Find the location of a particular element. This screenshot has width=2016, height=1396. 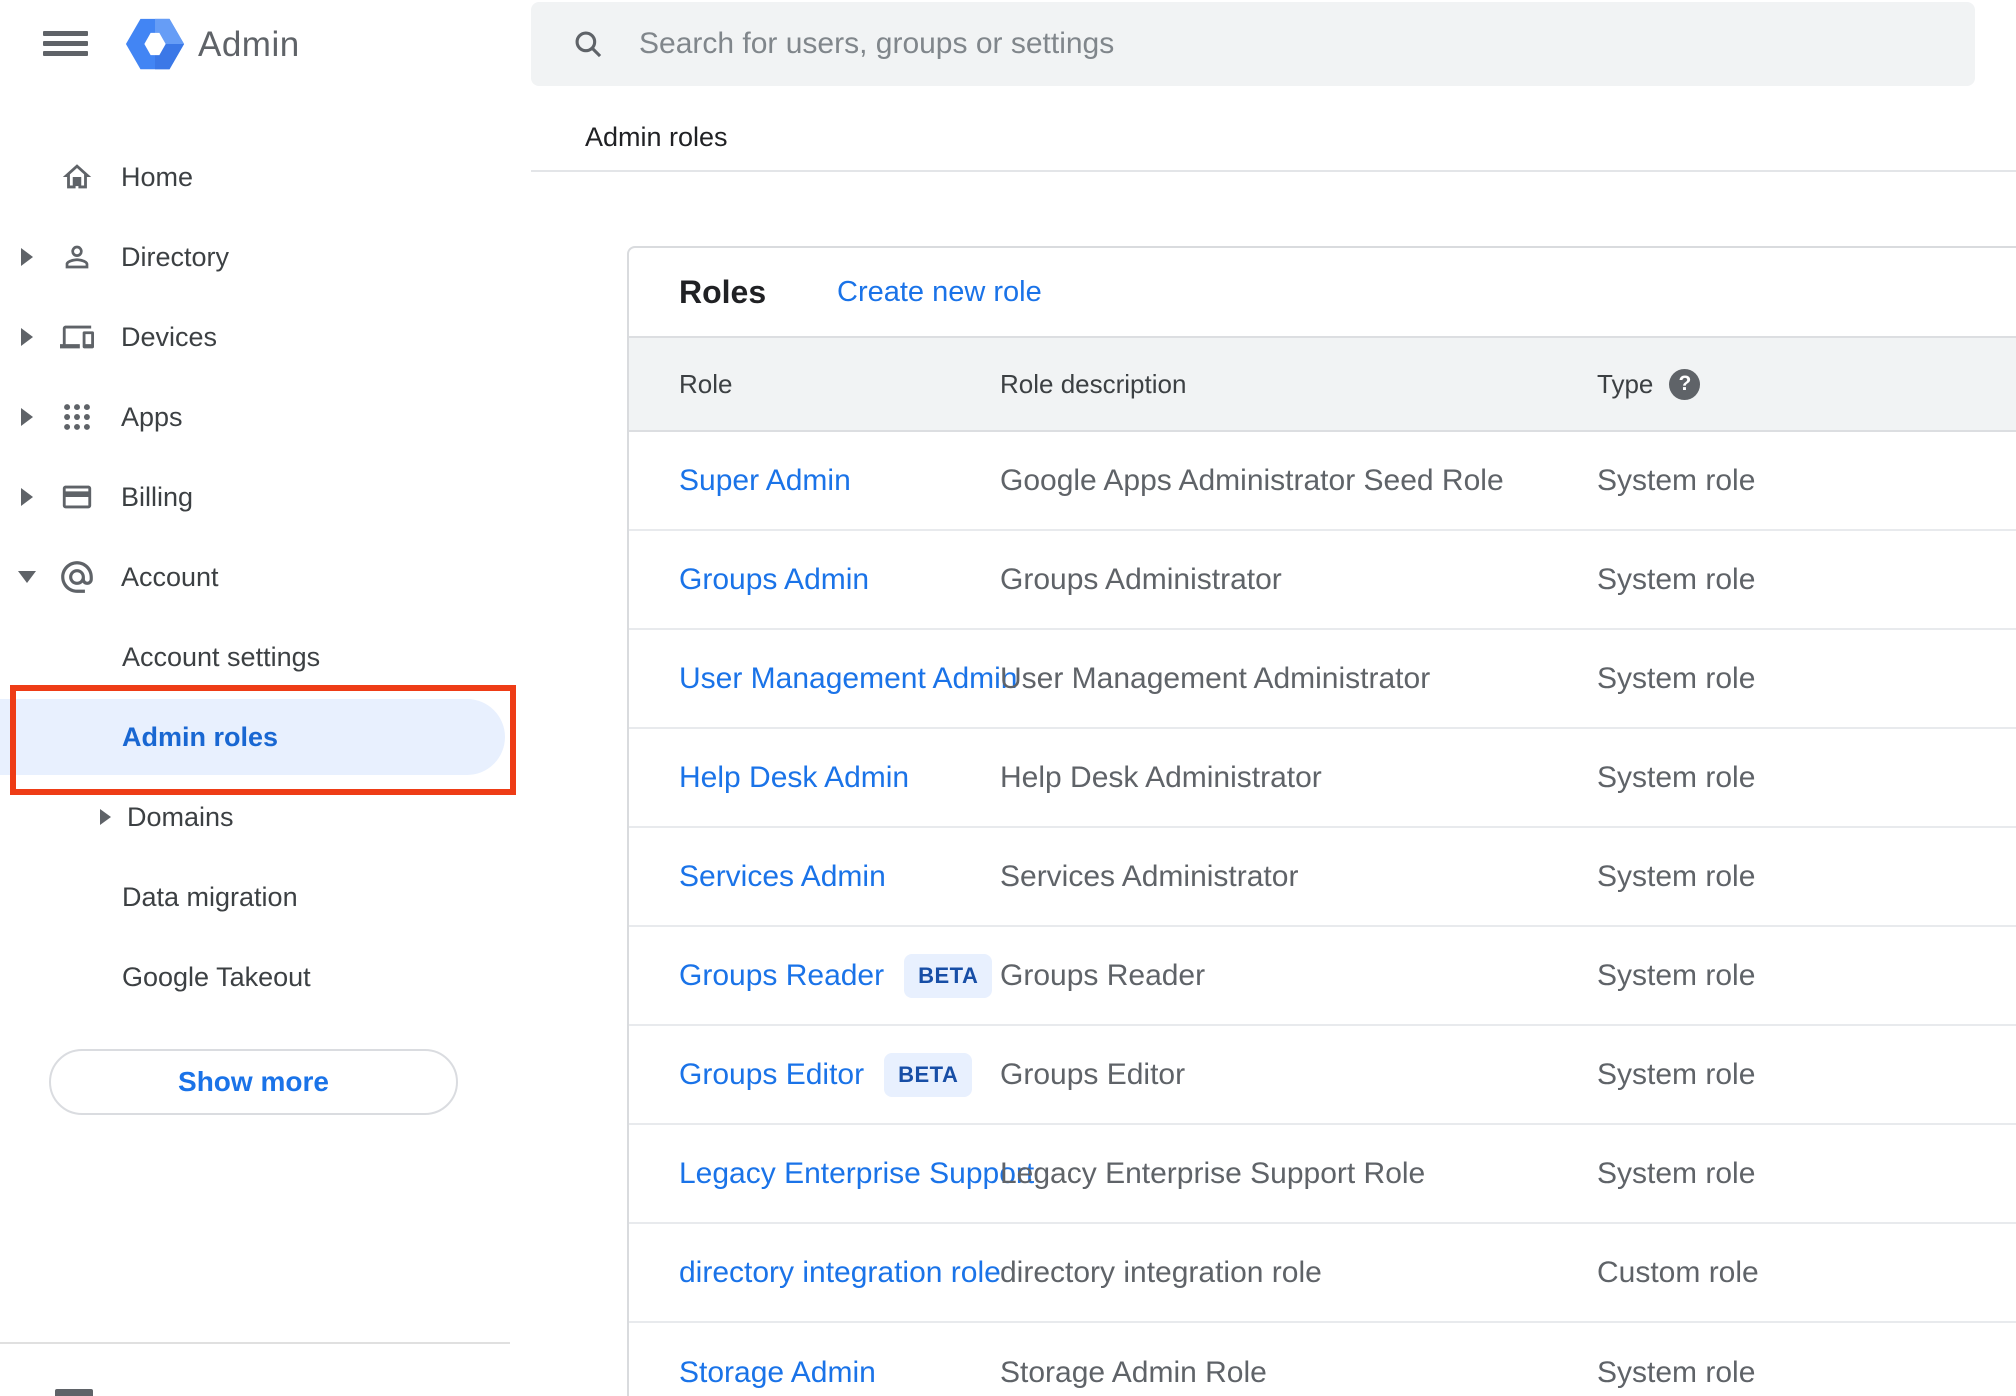

sidebar-item-home: Home is located at coordinates (265, 177).